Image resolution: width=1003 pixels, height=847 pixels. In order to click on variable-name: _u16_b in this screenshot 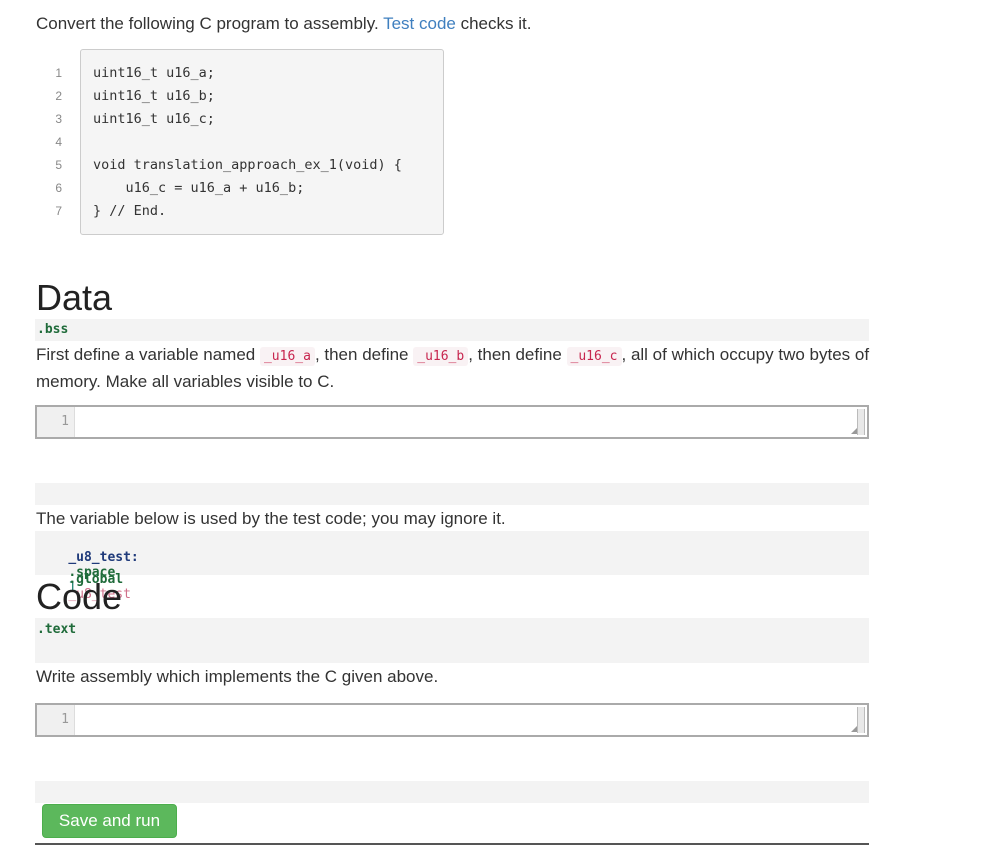, I will do `click(441, 356)`.